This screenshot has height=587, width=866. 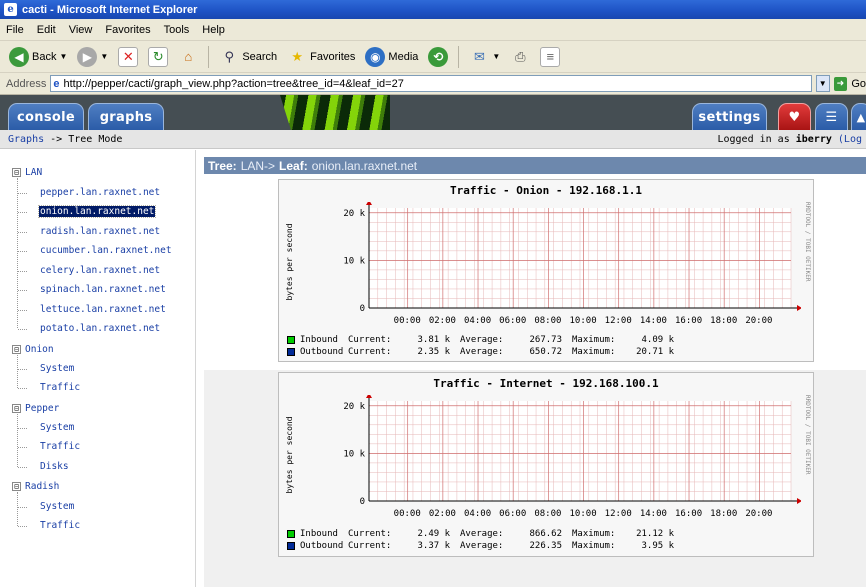 I want to click on leaf-name: onion.lan.raxnet.net, so click(x=364, y=165).